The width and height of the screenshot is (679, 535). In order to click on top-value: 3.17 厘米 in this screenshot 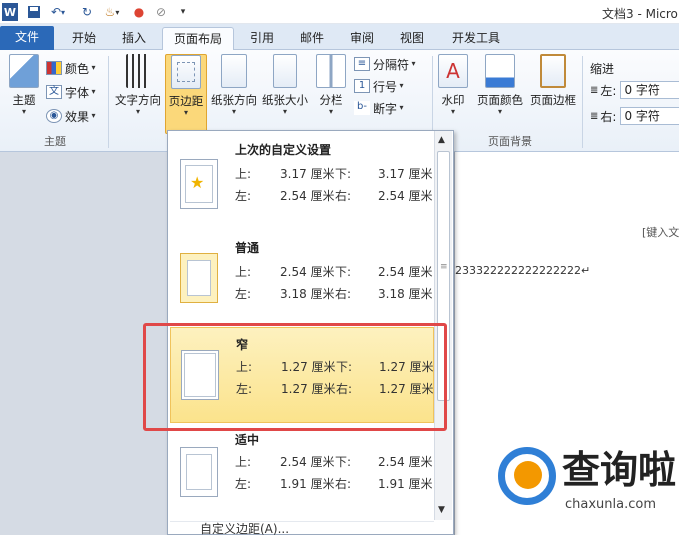, I will do `click(307, 174)`.